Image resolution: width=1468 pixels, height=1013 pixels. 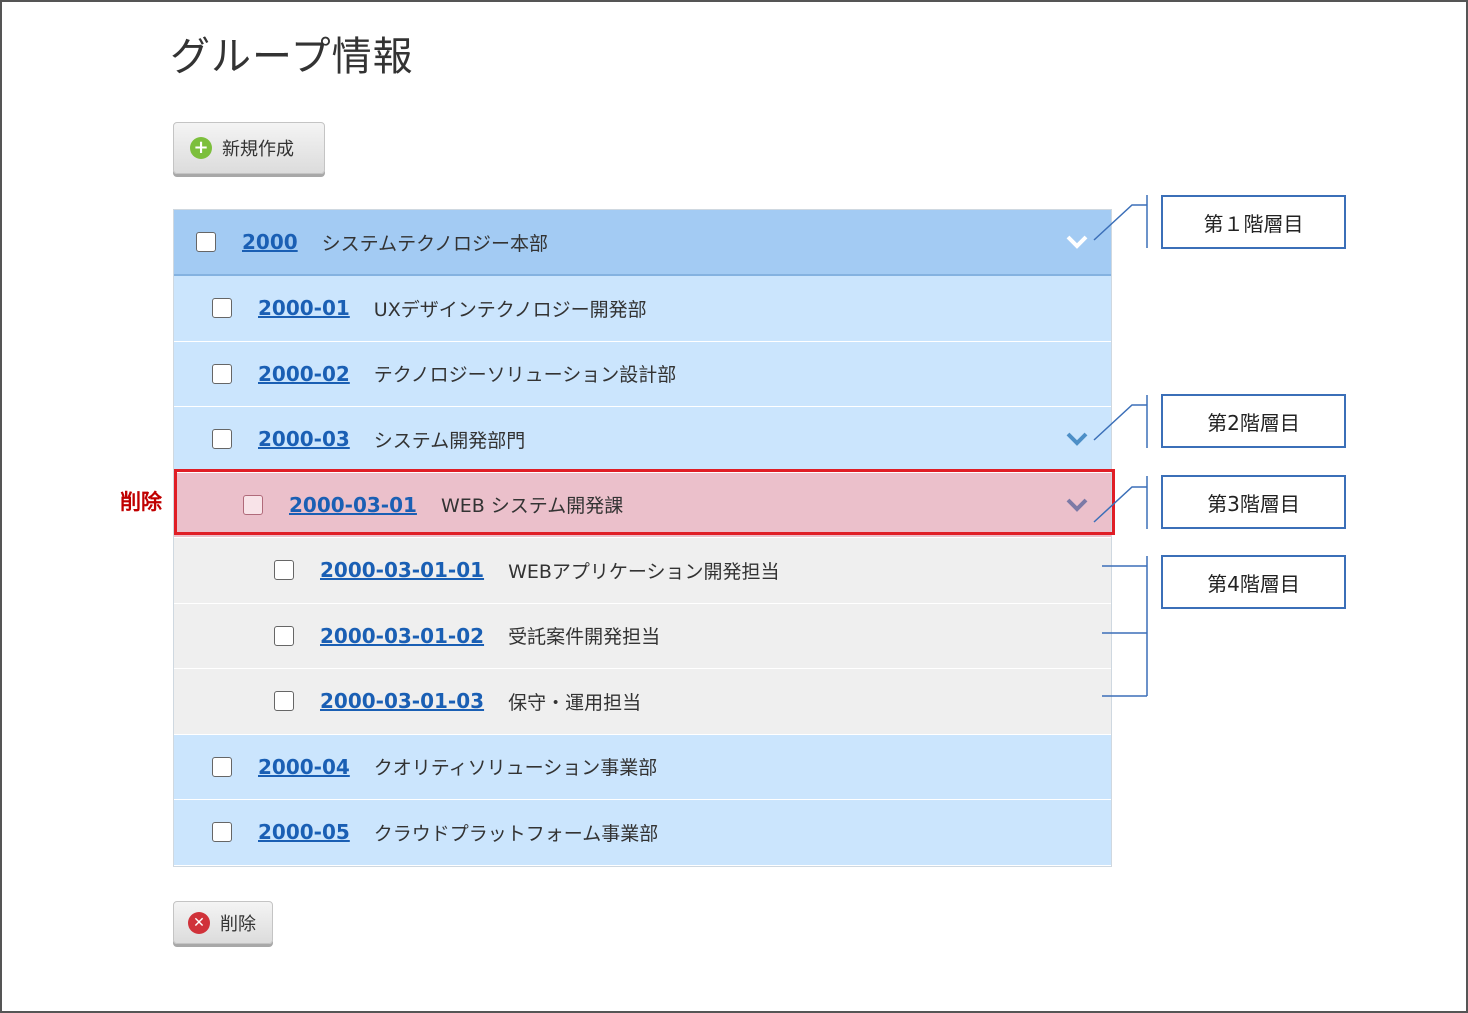 I want to click on callout-level4: 第4階層目, so click(x=1253, y=582).